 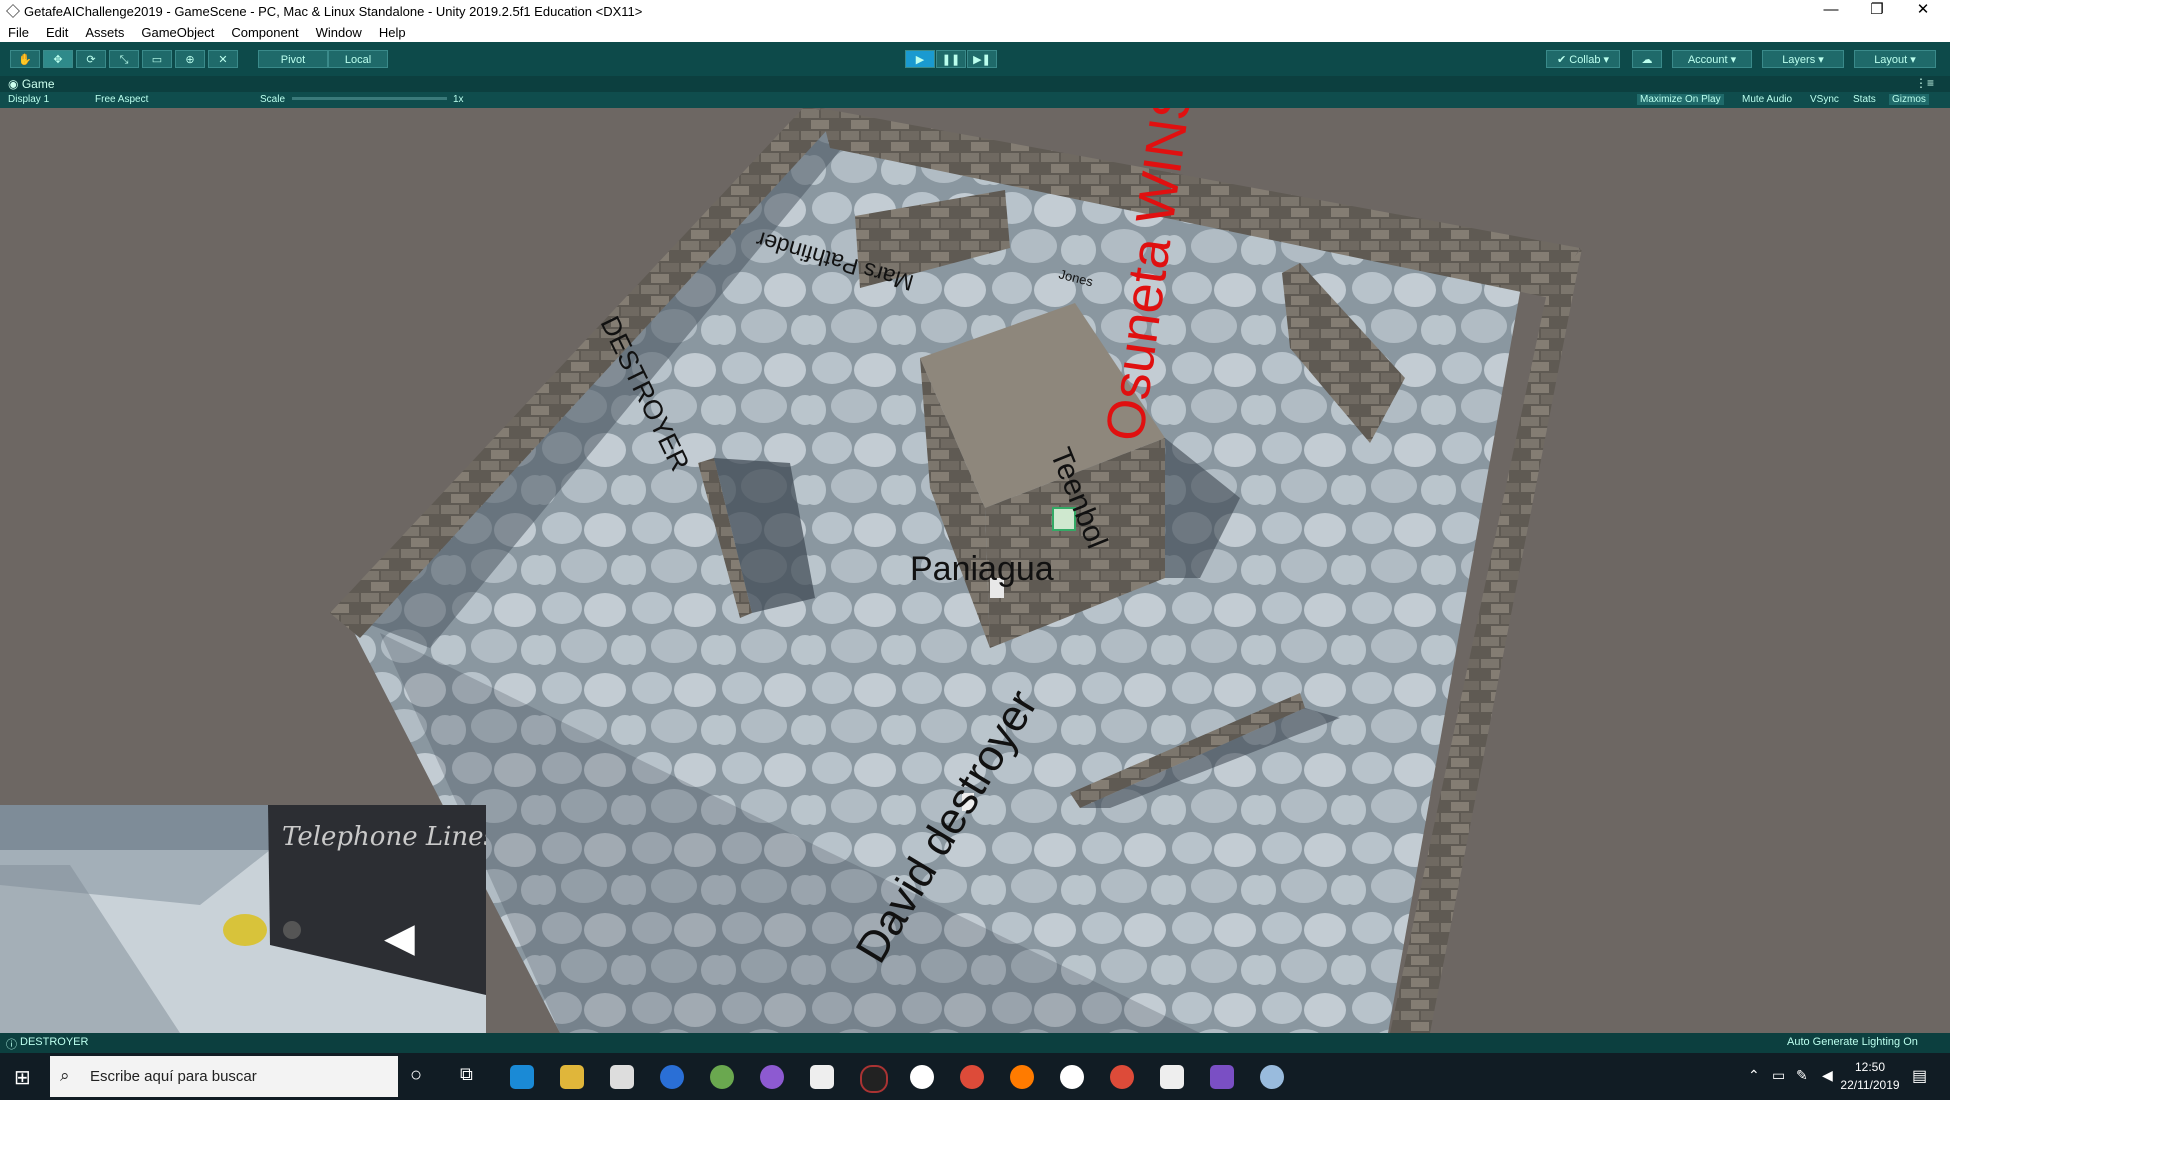 I want to click on minimize-button: —, so click(x=1831, y=11).